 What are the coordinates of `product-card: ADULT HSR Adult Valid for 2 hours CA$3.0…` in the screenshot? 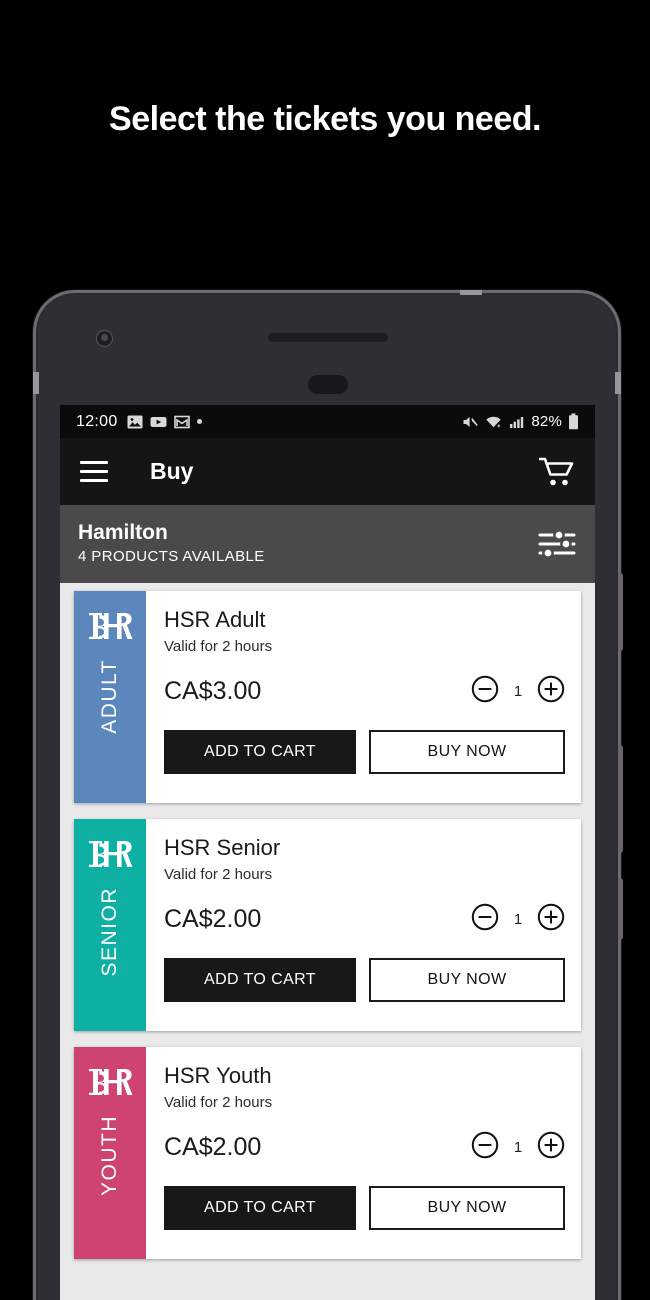 It's located at (327, 697).